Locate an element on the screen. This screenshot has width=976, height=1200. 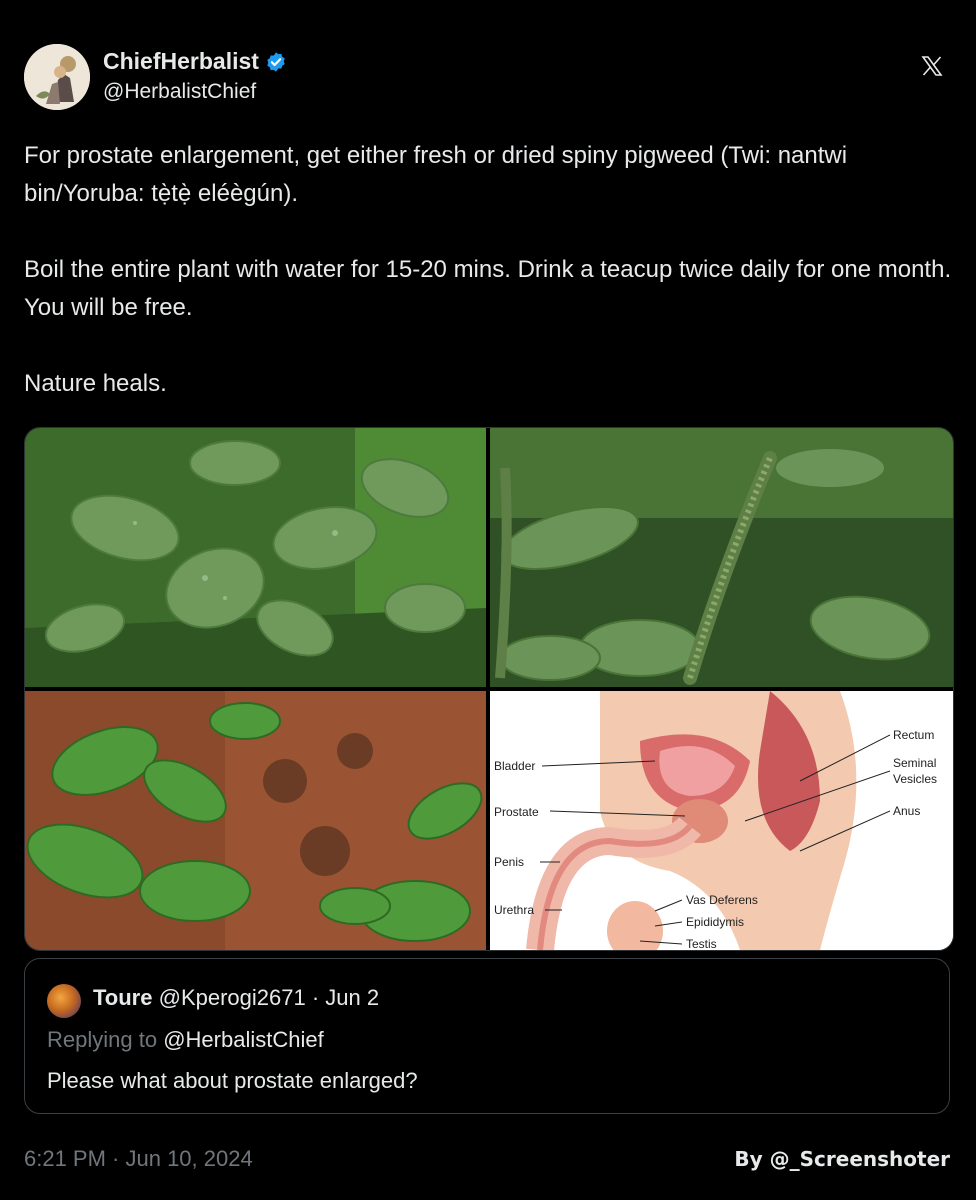
author-handle: @HerbalistChief is located at coordinates (179, 92).